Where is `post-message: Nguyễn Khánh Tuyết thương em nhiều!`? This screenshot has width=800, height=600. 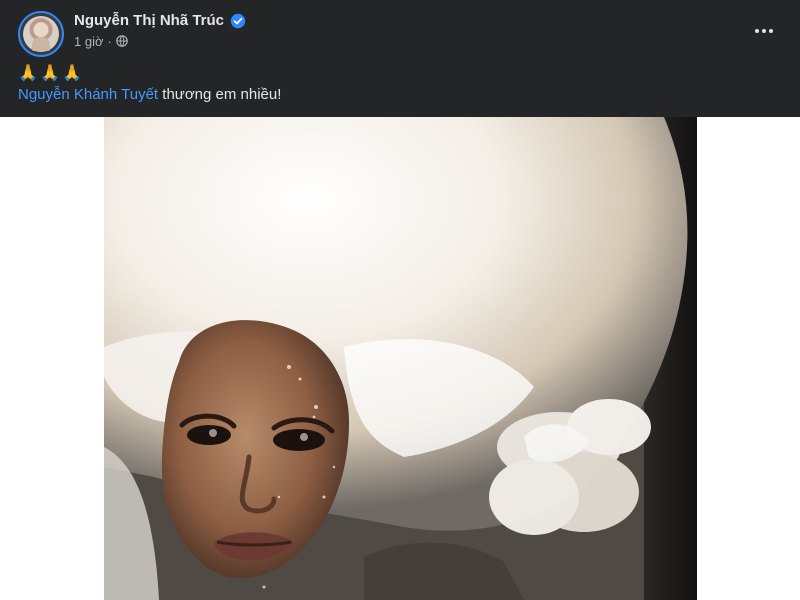
post-message: Nguyễn Khánh Tuyết thương em nhiều! is located at coordinates (149, 95).